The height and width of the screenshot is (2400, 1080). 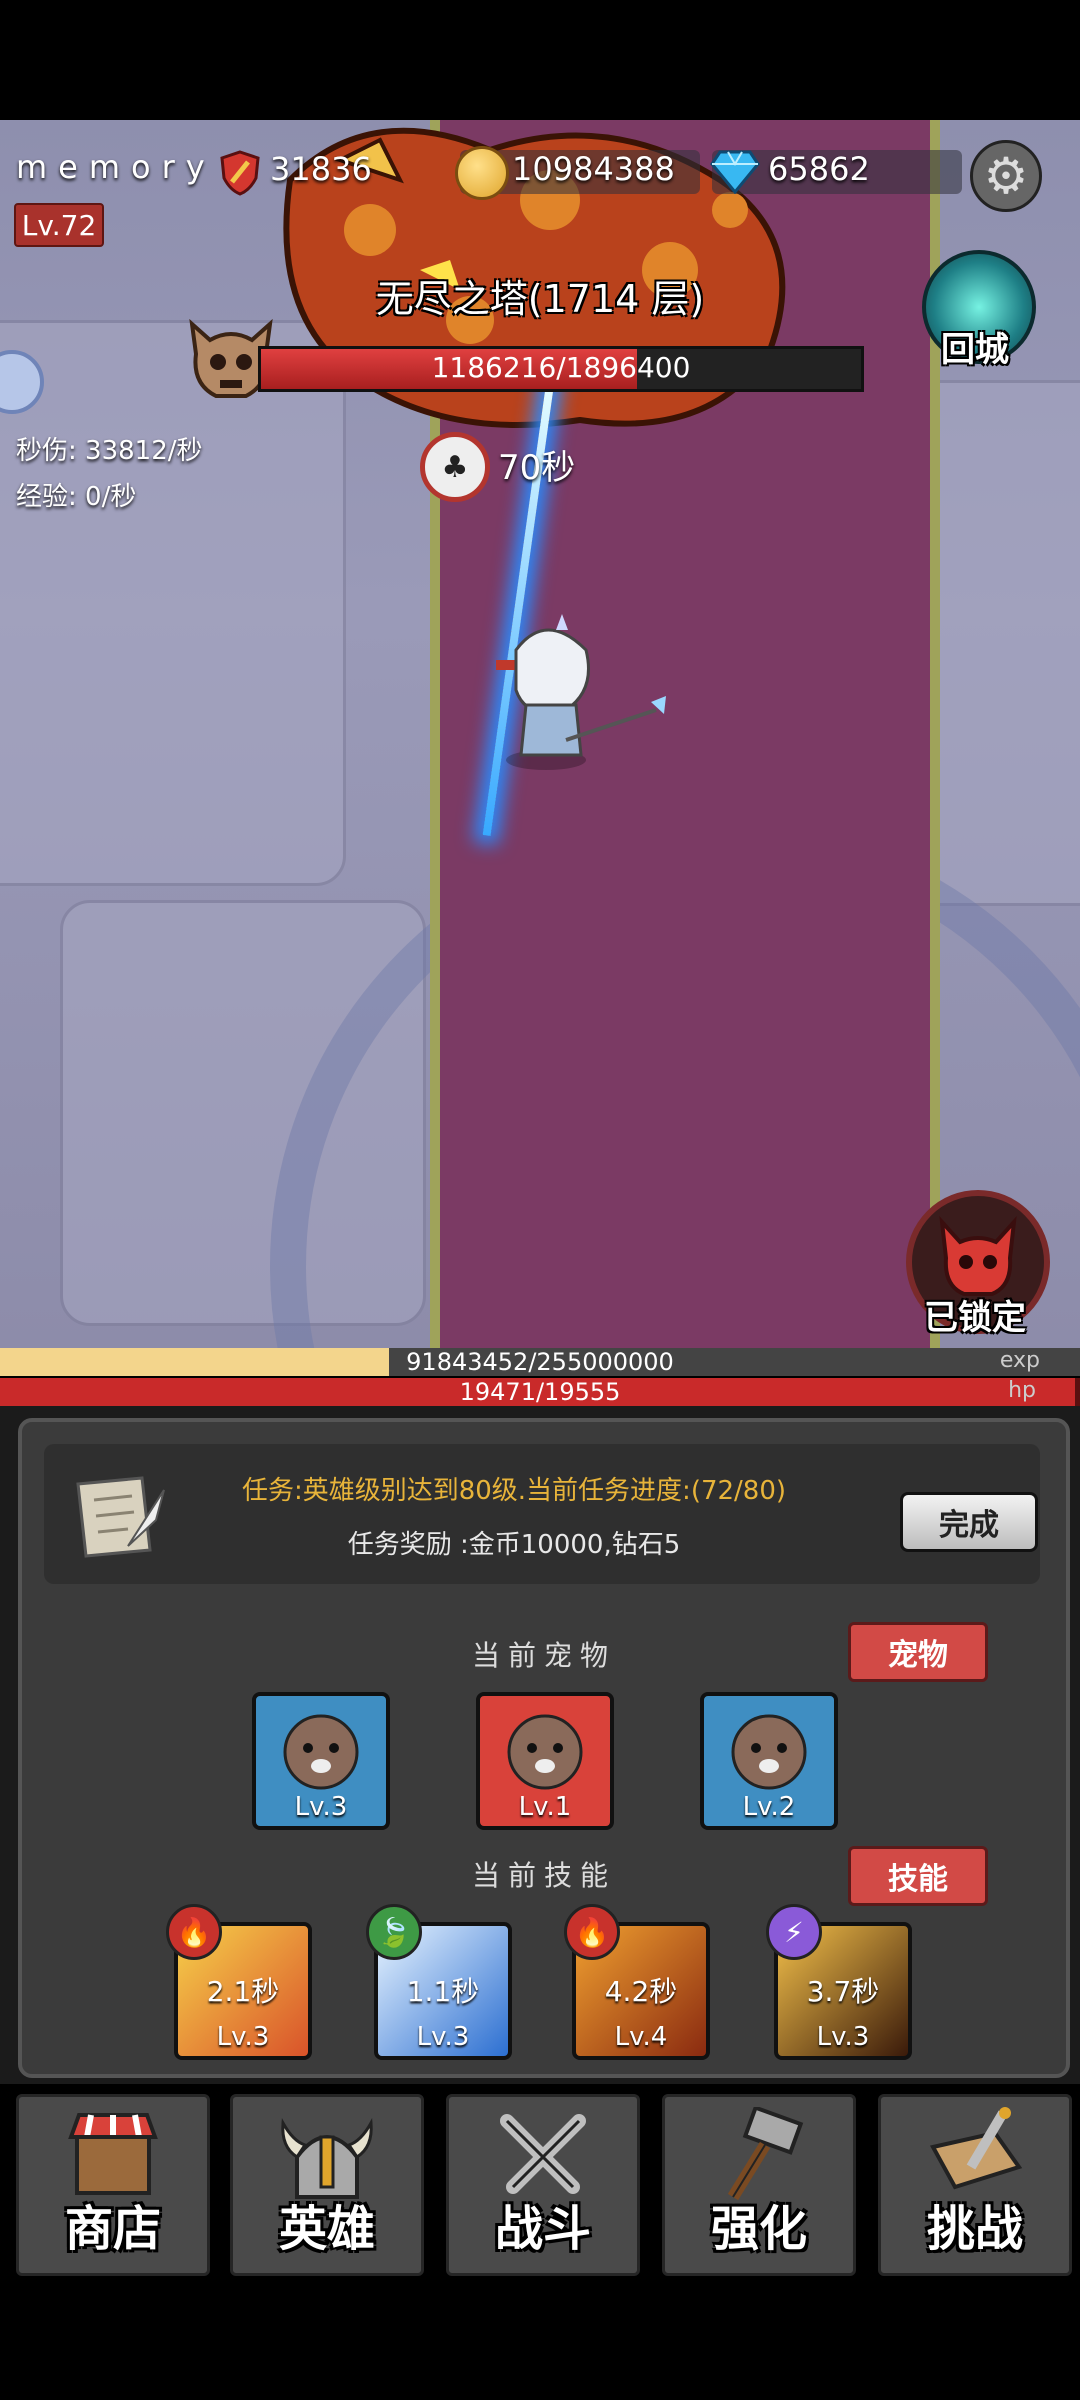 What do you see at coordinates (112, 2229) in the screenshot?
I see `nav-shop-label: 商店` at bounding box center [112, 2229].